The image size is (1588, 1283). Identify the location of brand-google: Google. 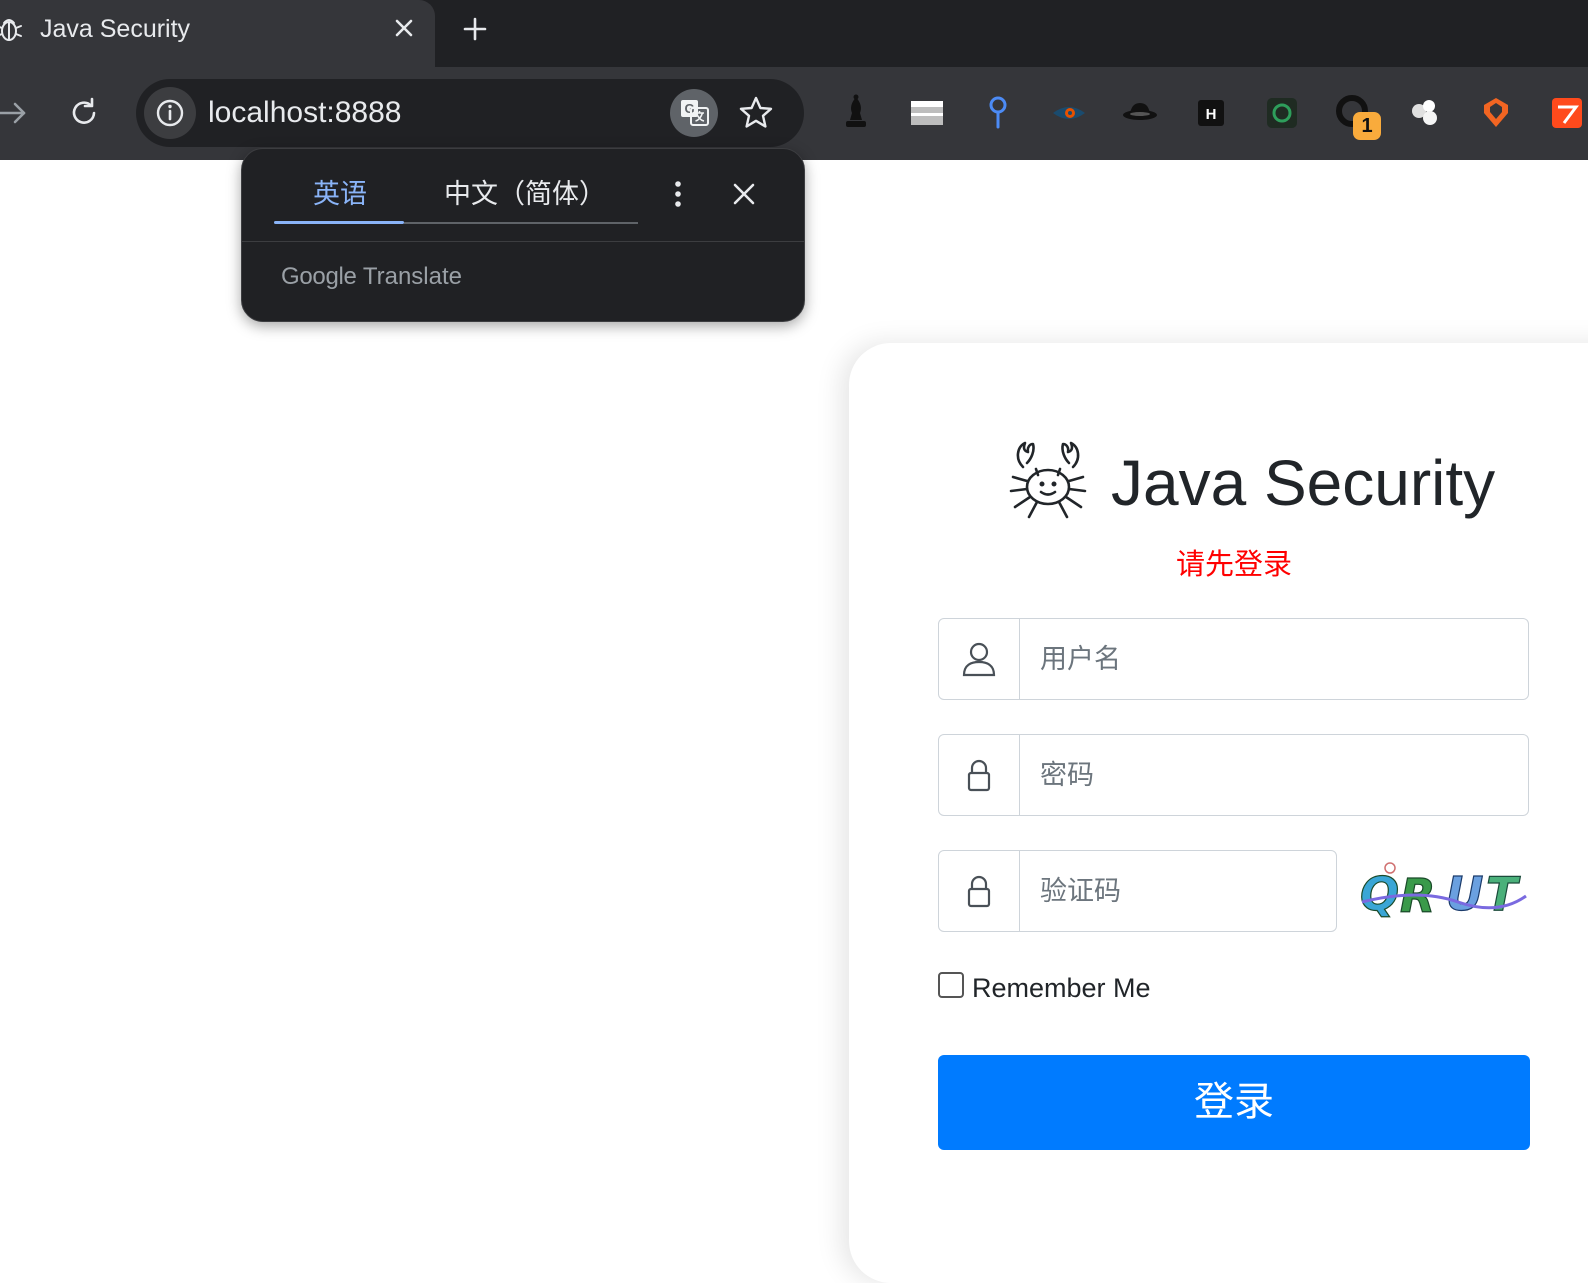
(319, 276).